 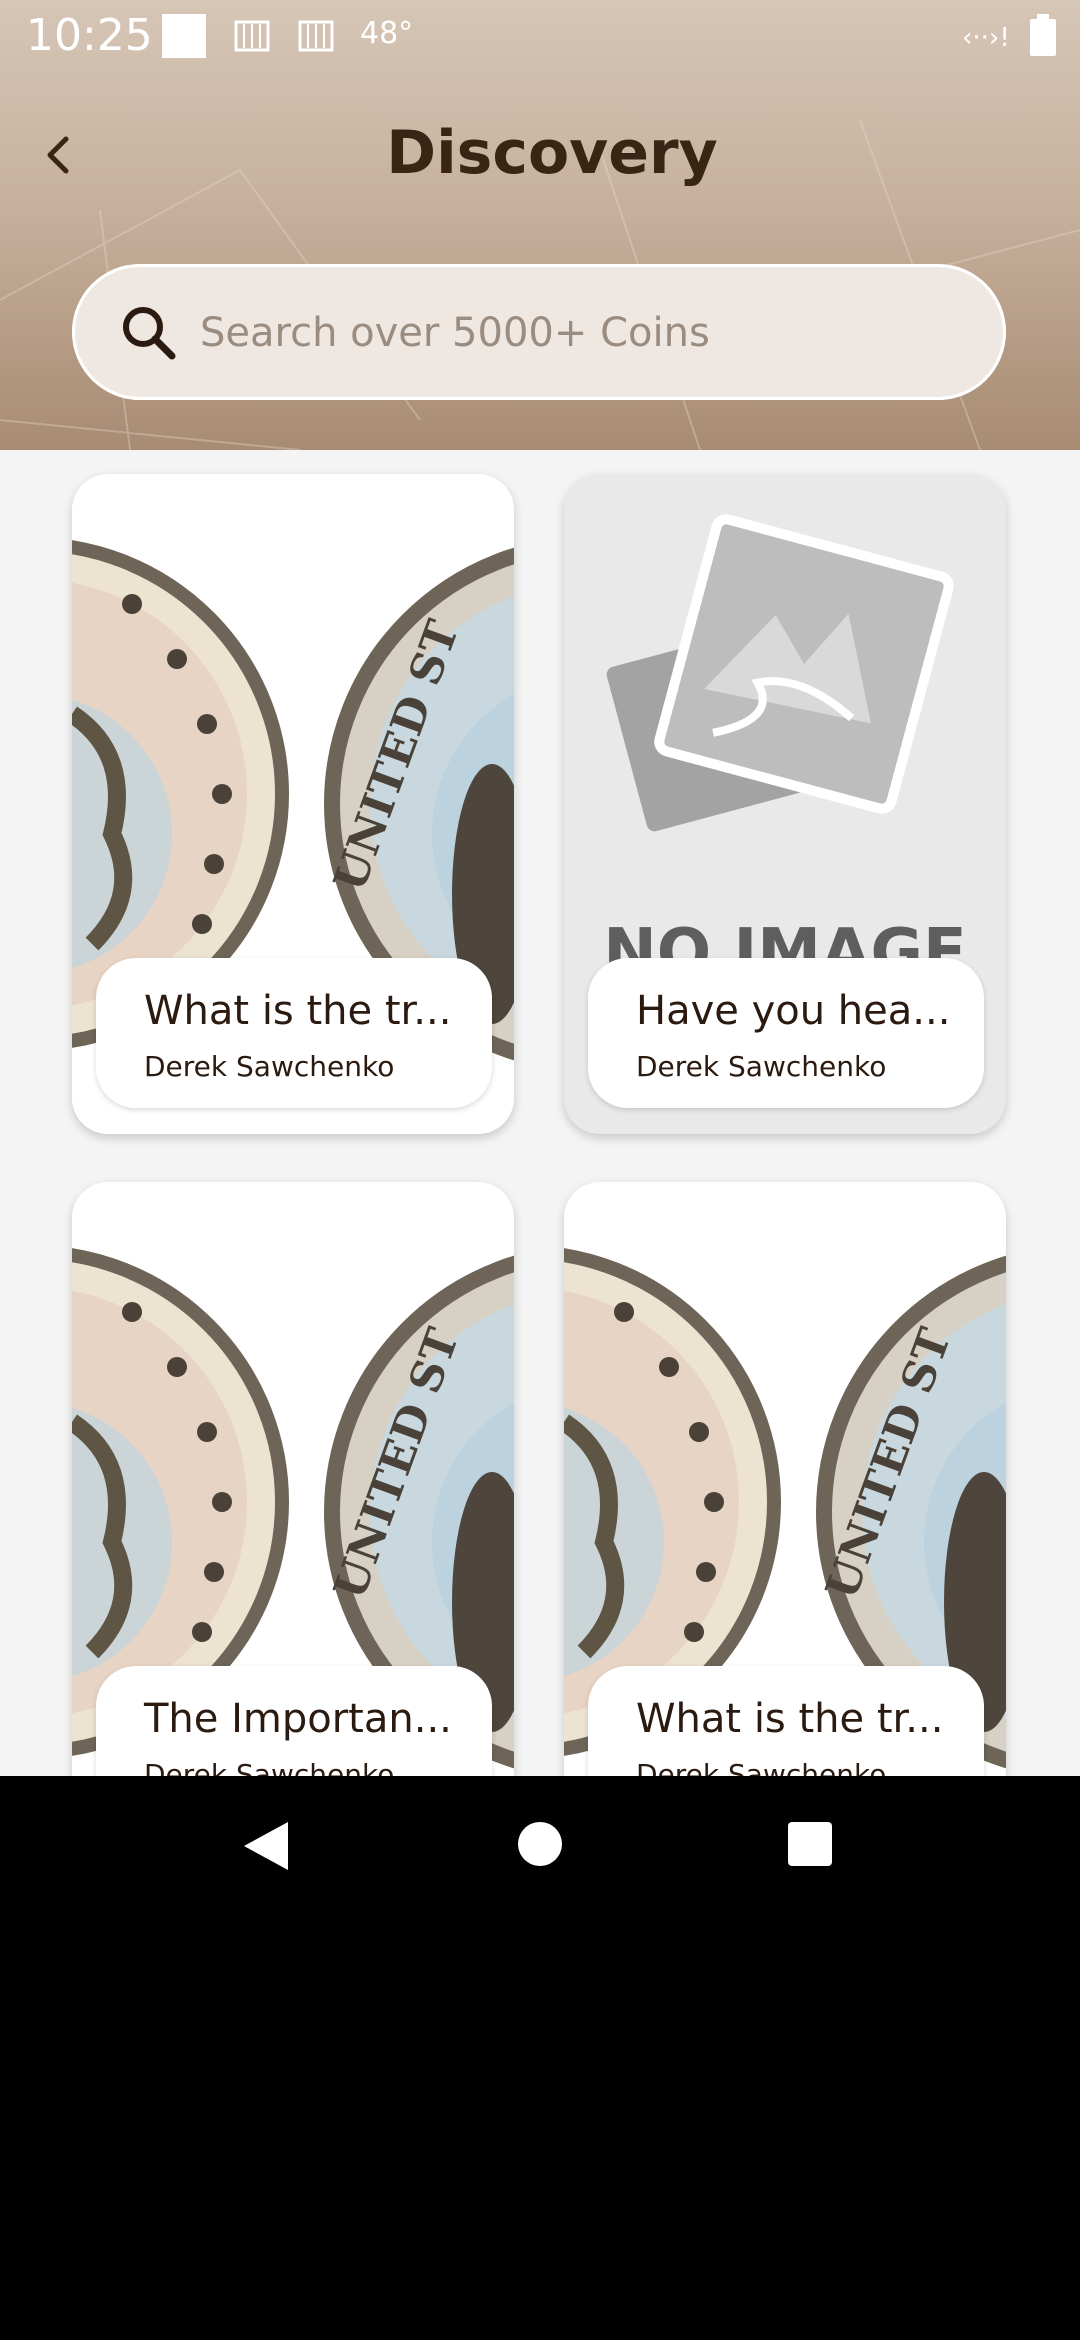 What do you see at coordinates (266, 1846) in the screenshot?
I see `back-icon` at bounding box center [266, 1846].